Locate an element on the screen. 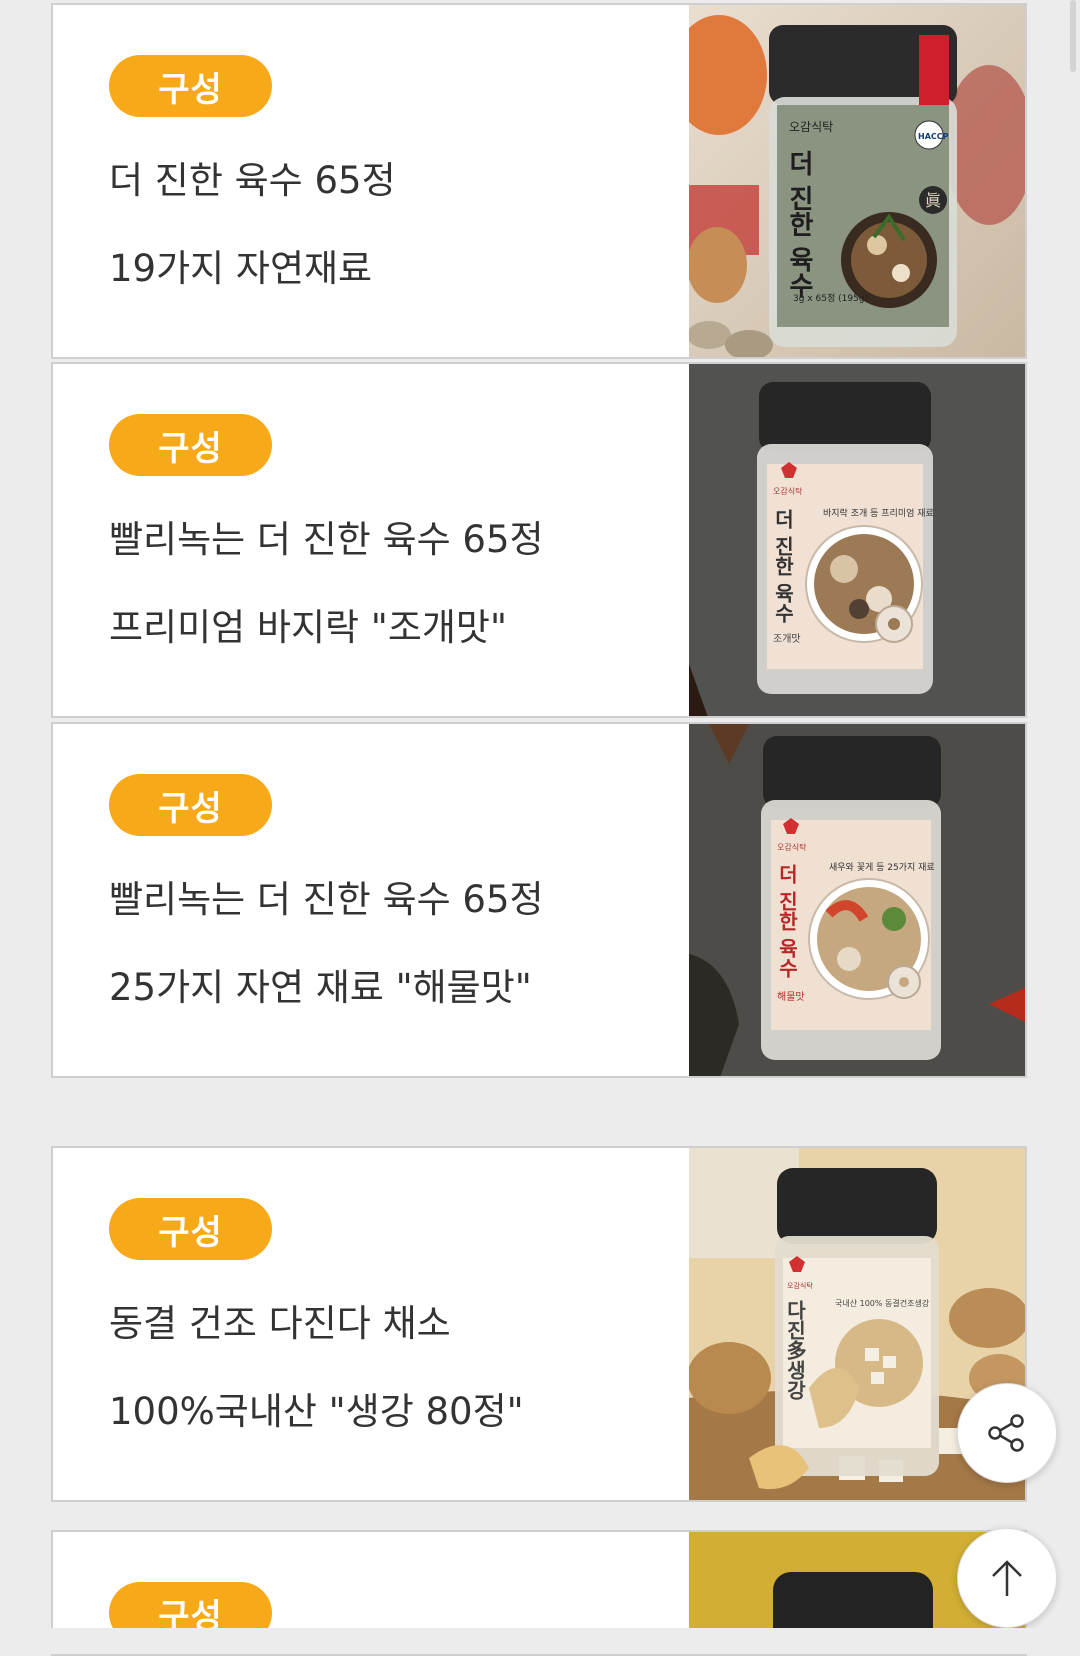 This screenshot has height=1656, width=1080. product-name: 더 진한 육수 65정 is located at coordinates (252, 180).